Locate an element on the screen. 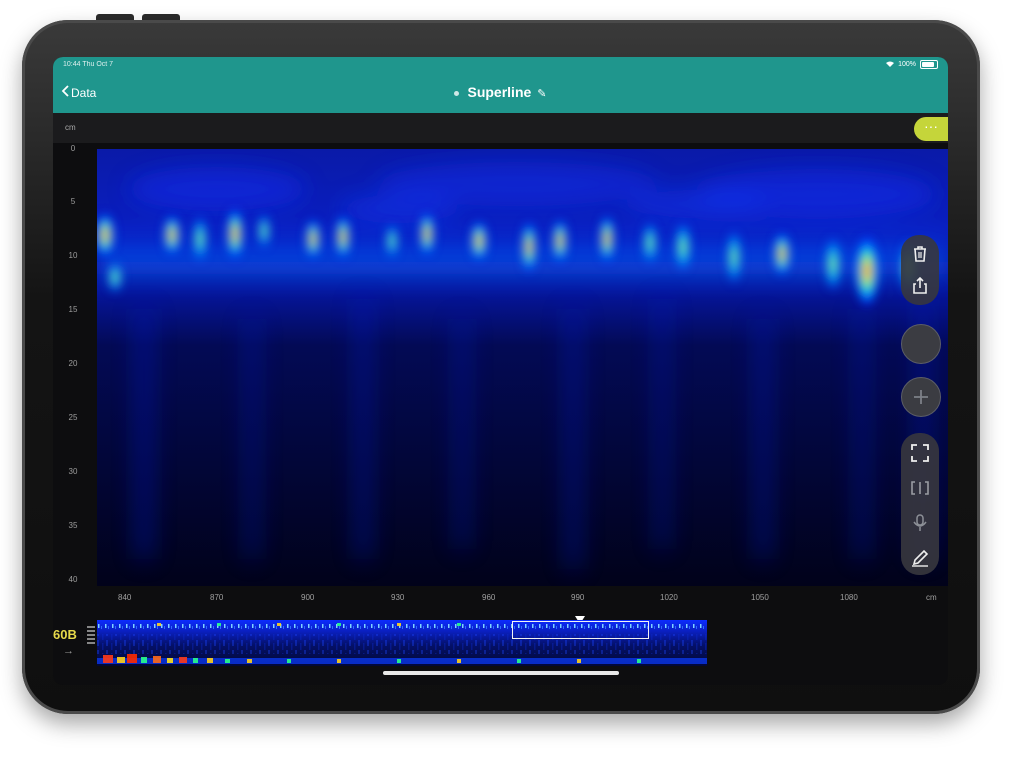 This screenshot has height=758, width=1024. plus-icon is located at coordinates (921, 399).